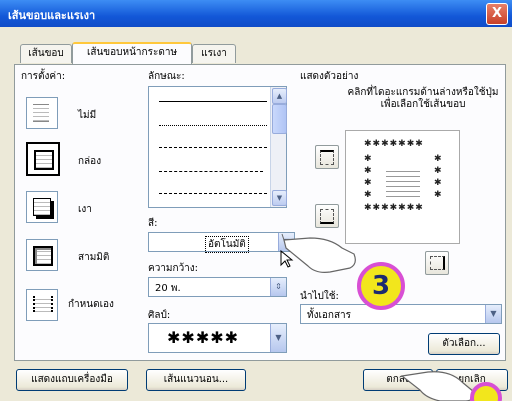 This screenshot has width=512, height=401. What do you see at coordinates (153, 223) in the screenshot?
I see `color-label: สี:` at bounding box center [153, 223].